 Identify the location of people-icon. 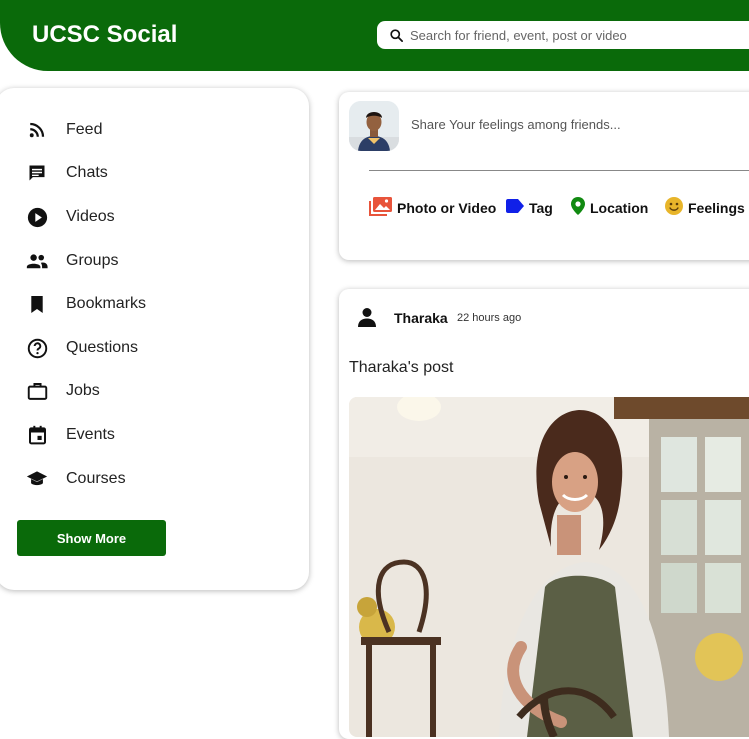
(37, 261).